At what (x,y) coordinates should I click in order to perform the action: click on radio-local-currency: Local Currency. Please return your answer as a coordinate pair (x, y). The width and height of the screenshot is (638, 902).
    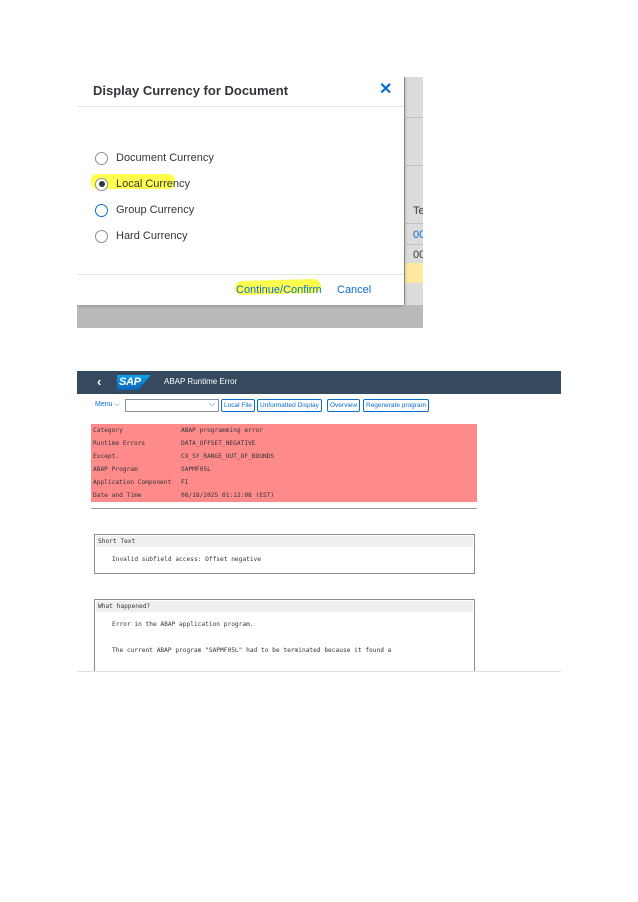
    Looking at the image, I should click on (142, 184).